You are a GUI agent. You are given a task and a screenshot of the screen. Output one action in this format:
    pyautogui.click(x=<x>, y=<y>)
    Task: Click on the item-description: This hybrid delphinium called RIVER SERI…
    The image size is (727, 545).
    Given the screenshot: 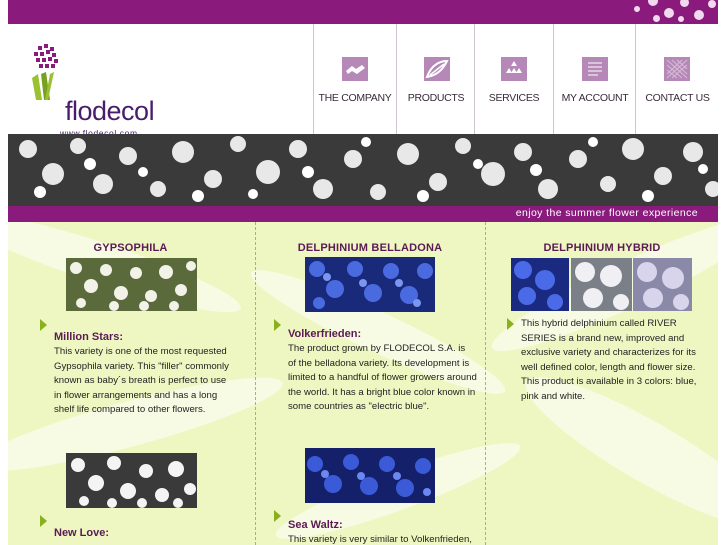 What is the action you would take?
    pyautogui.click(x=618, y=361)
    